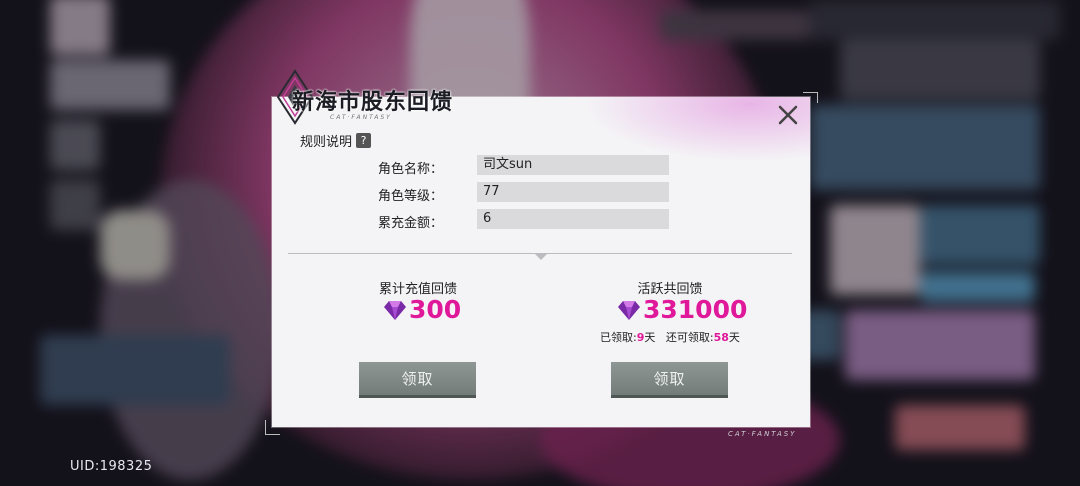 This screenshot has height=486, width=1080. I want to click on claim-recharge-button: 领取, so click(417, 380).